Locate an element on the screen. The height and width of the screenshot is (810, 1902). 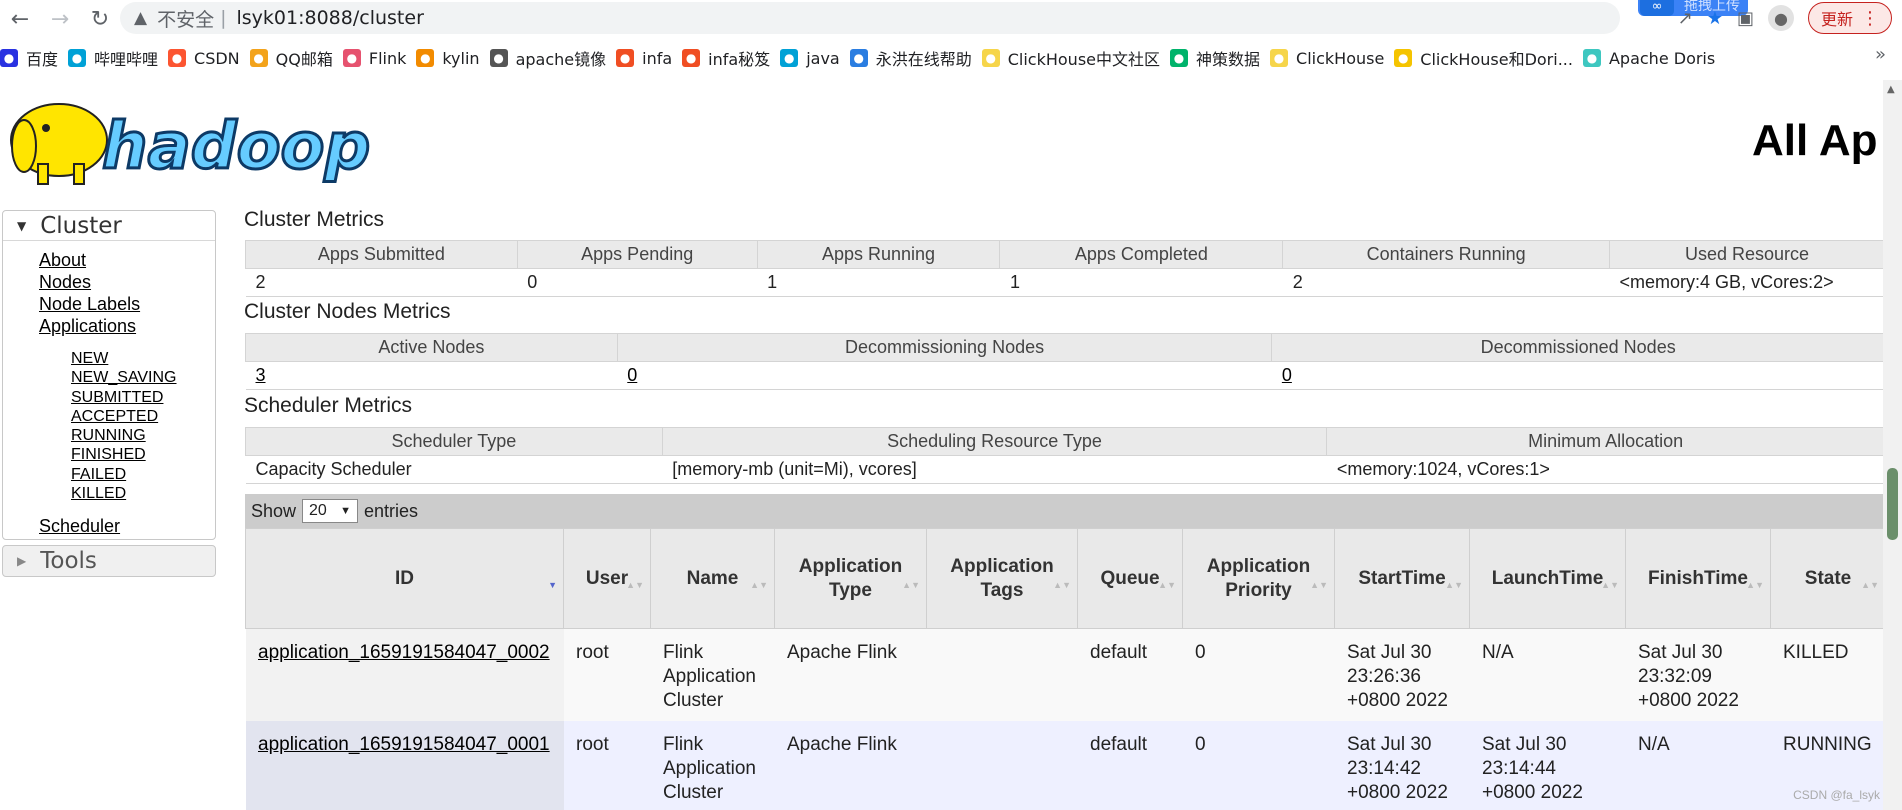
page-title: All Ap is located at coordinates (1815, 140).